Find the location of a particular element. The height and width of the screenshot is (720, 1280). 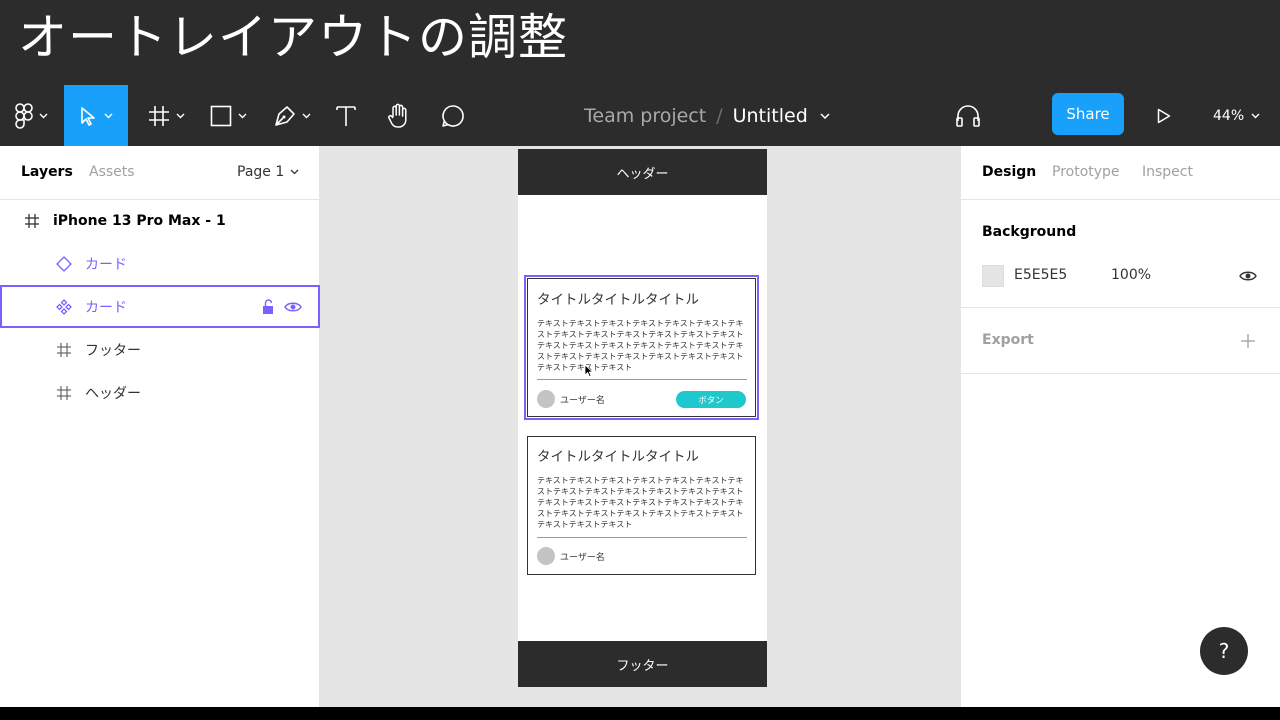

tab-layers: Layers is located at coordinates (47, 172).